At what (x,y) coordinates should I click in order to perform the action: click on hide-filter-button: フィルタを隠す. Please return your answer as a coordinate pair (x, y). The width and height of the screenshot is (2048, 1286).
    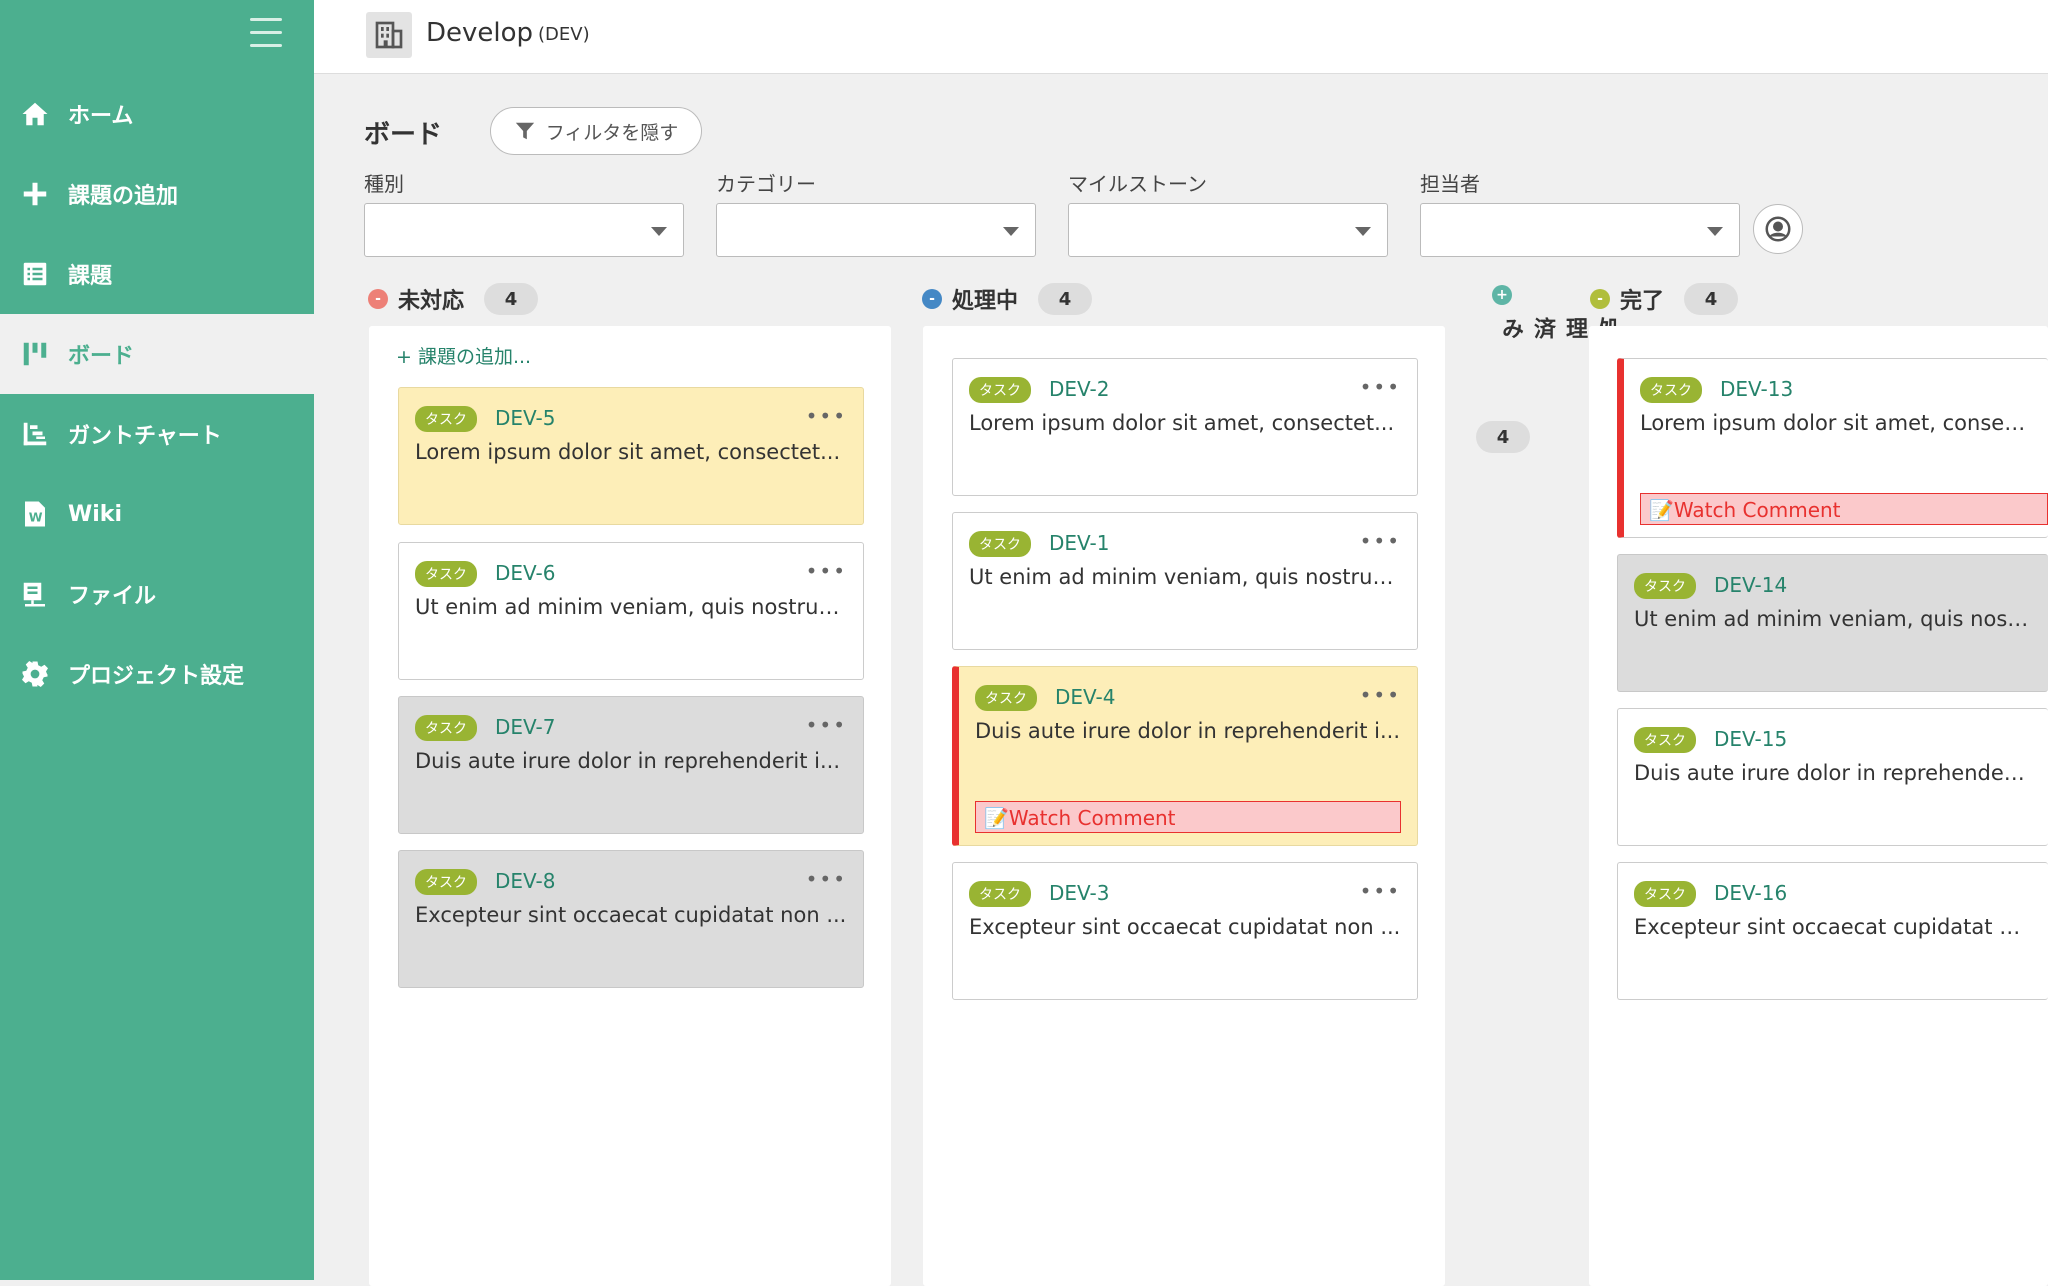
    Looking at the image, I should click on (596, 131).